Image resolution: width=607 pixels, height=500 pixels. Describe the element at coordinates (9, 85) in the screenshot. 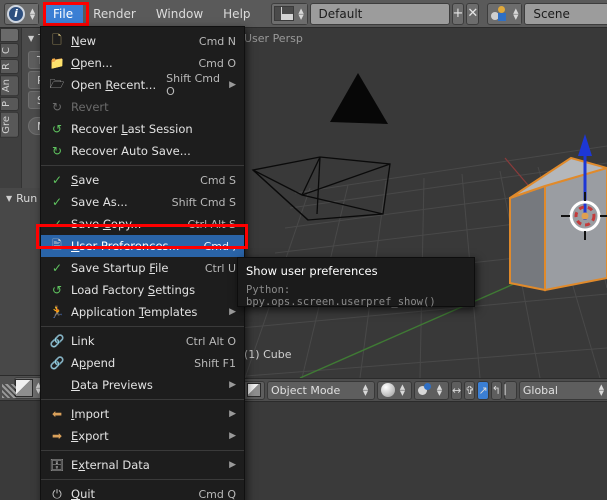

I see `tool-tab-an: An` at that location.